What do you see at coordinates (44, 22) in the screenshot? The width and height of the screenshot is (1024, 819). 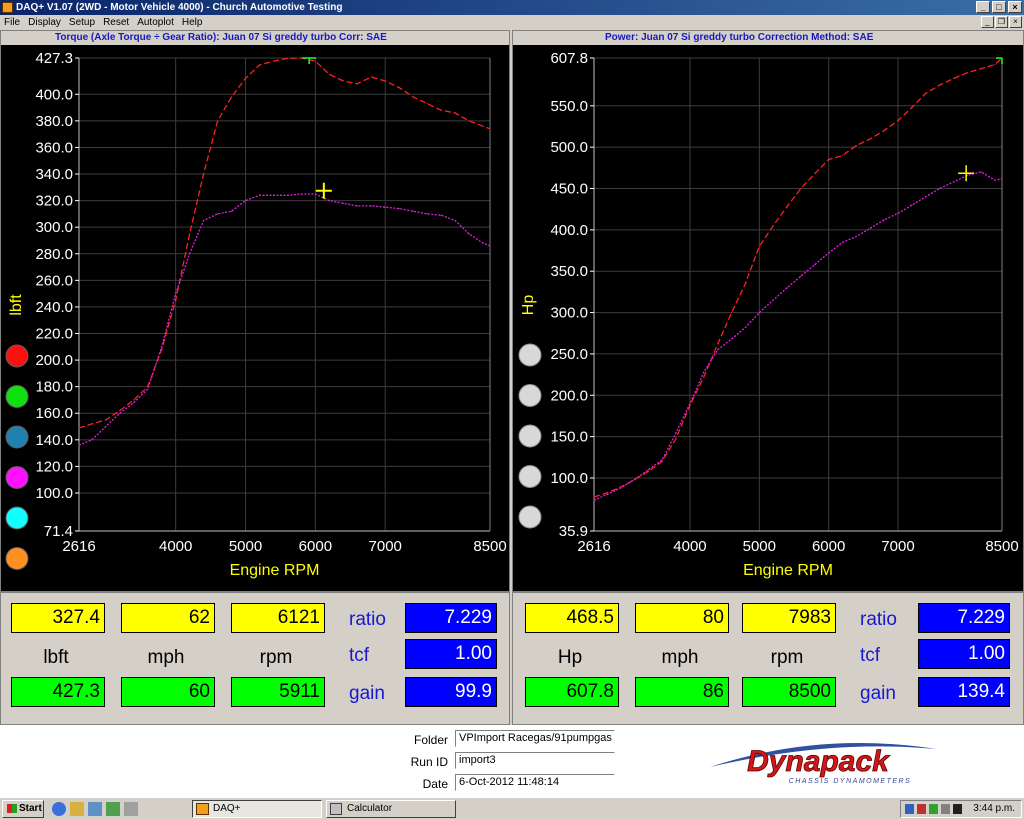 I see `menu-display: Display` at bounding box center [44, 22].